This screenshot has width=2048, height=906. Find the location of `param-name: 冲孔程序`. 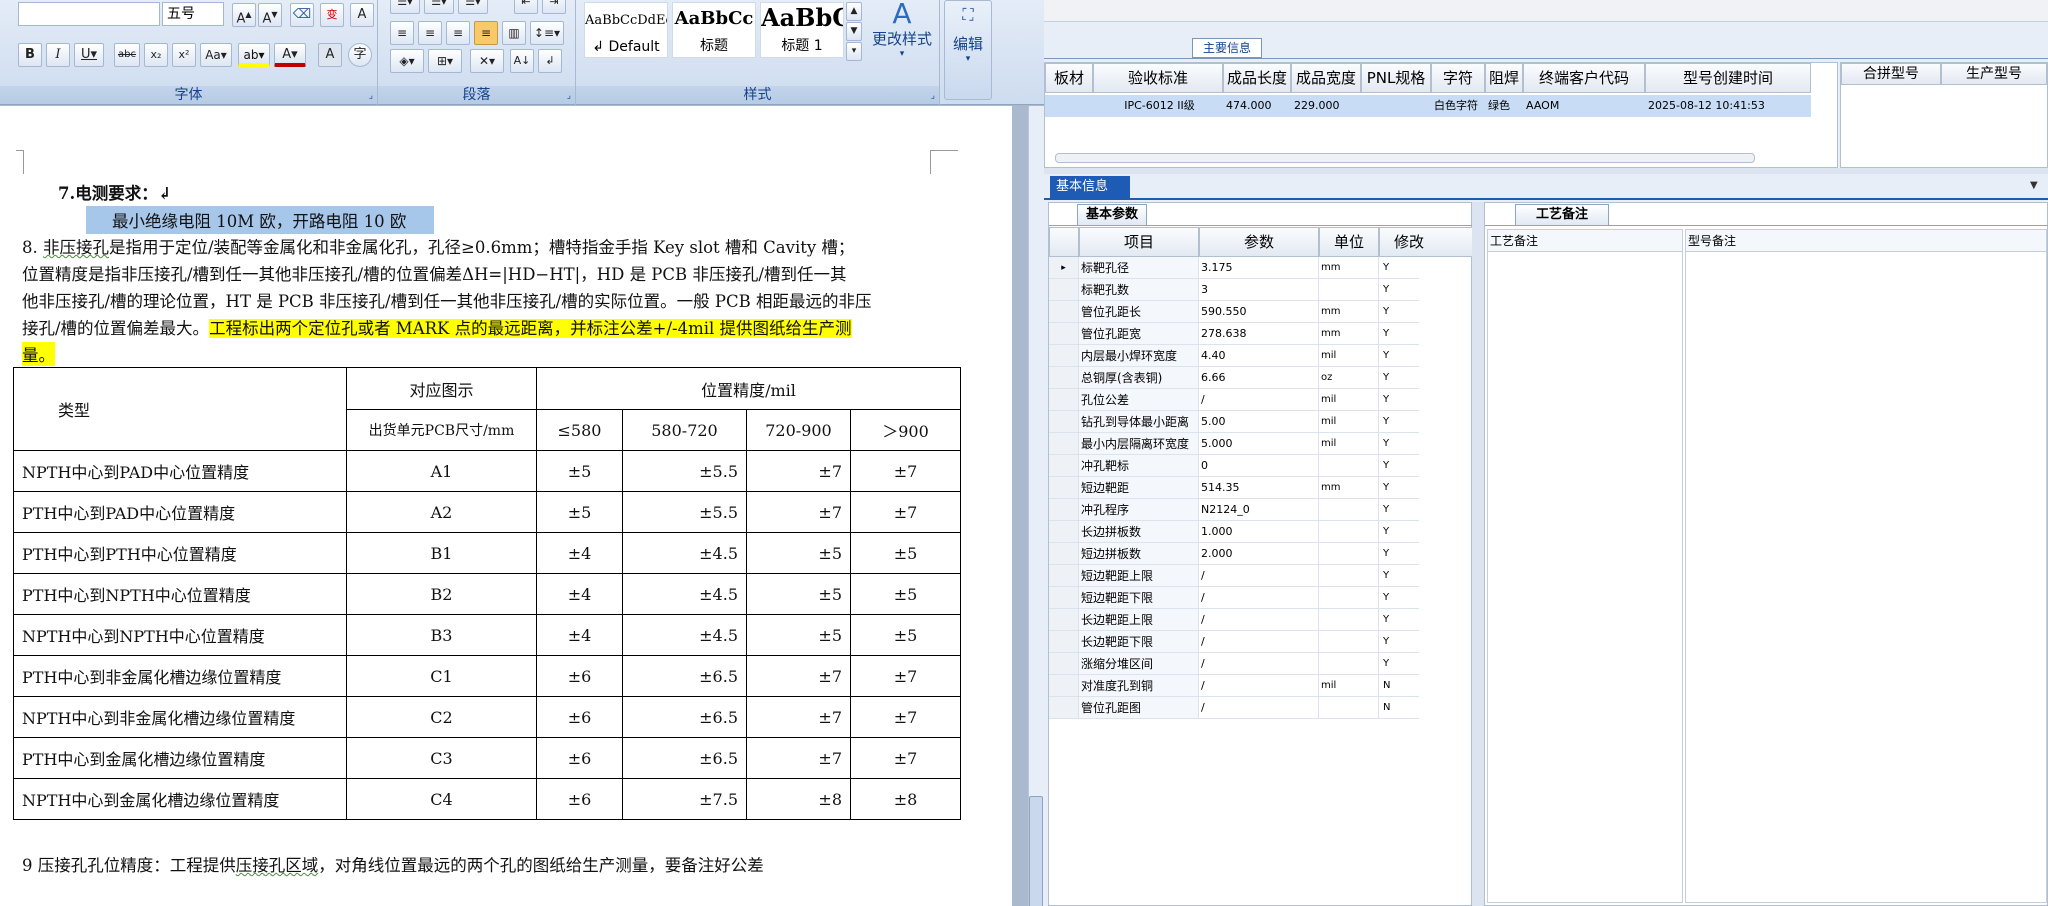

param-name: 冲孔程序 is located at coordinates (1139, 510).